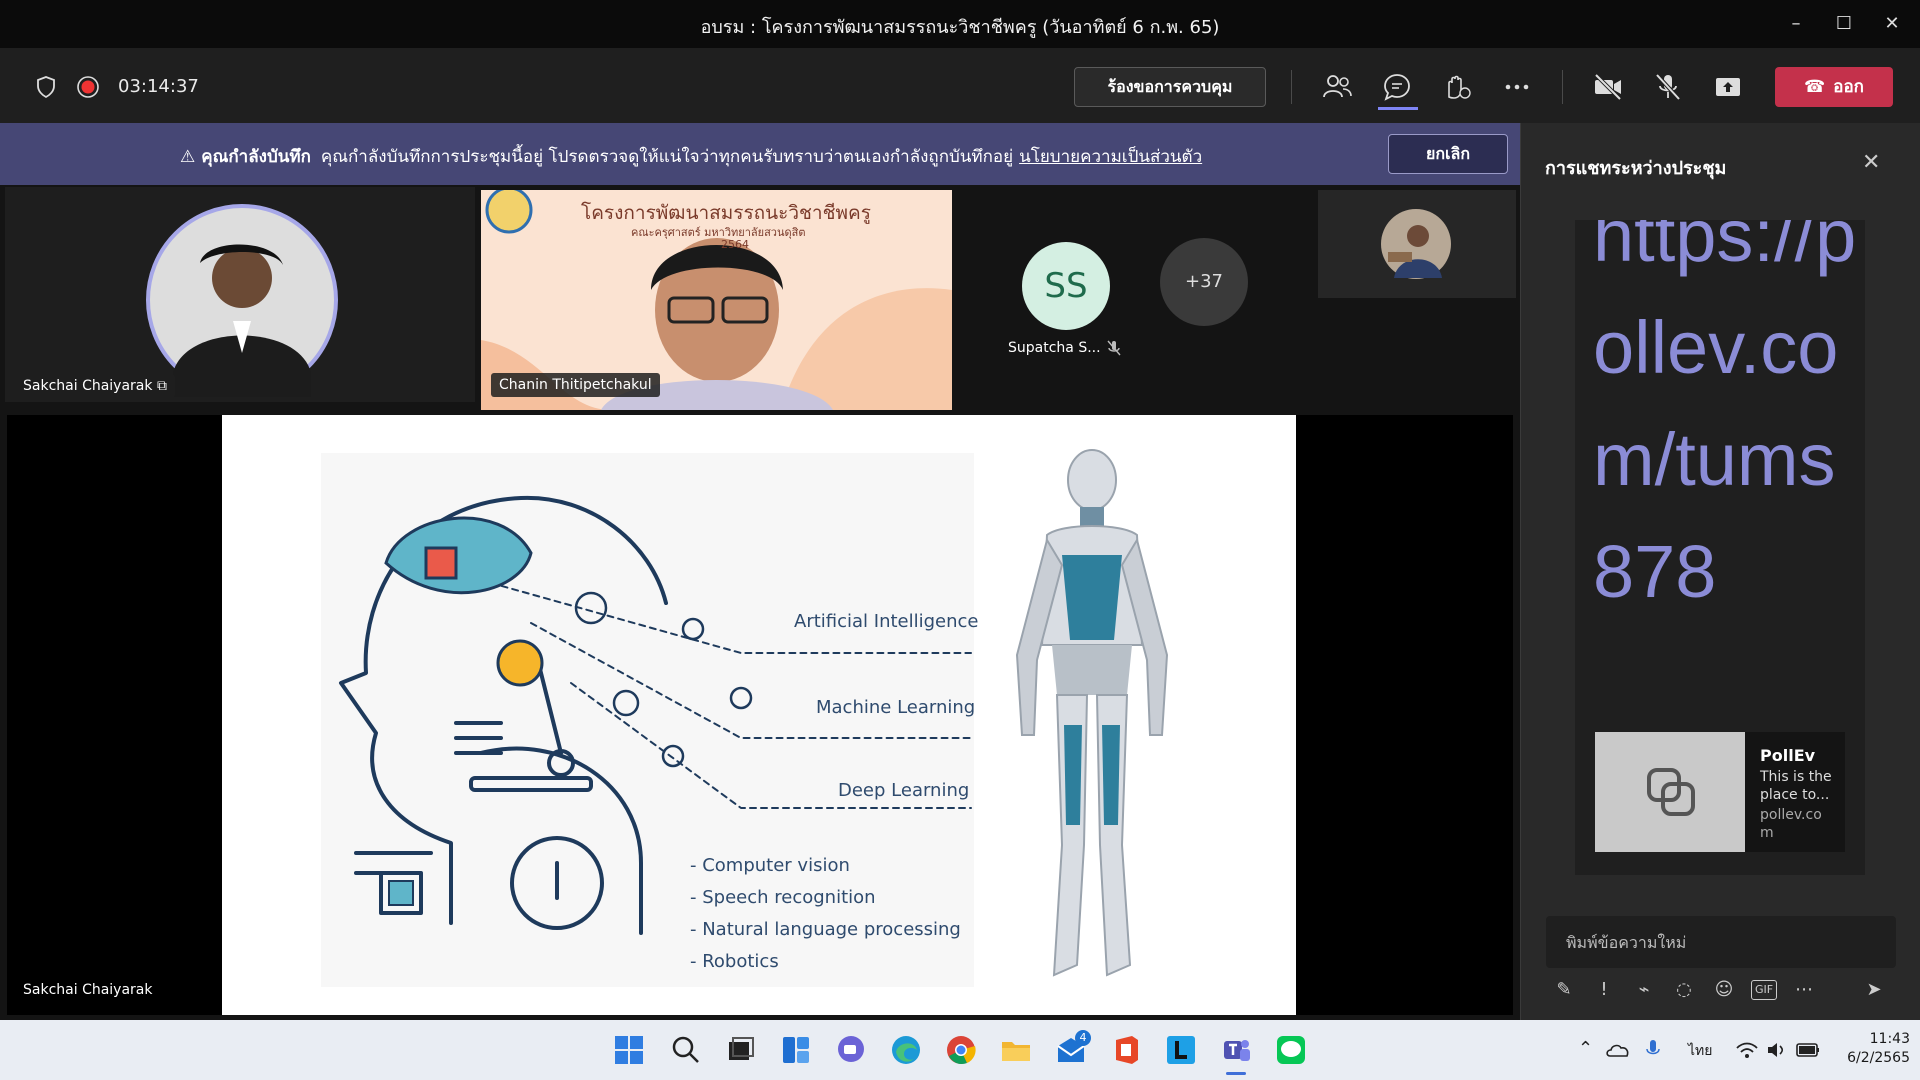  Describe the element at coordinates (158, 86) in the screenshot. I see `meeting-timer: 03:14:37` at that location.